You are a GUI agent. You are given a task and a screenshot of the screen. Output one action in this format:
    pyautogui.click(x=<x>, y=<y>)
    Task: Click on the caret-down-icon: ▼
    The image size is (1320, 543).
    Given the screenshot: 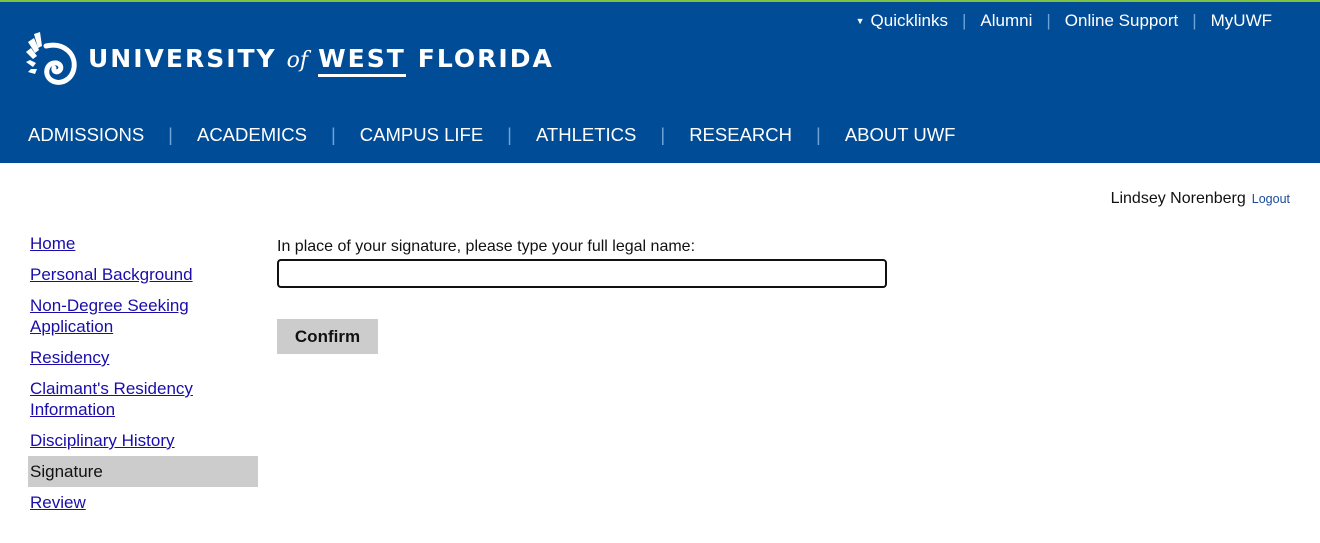 What is the action you would take?
    pyautogui.click(x=860, y=21)
    